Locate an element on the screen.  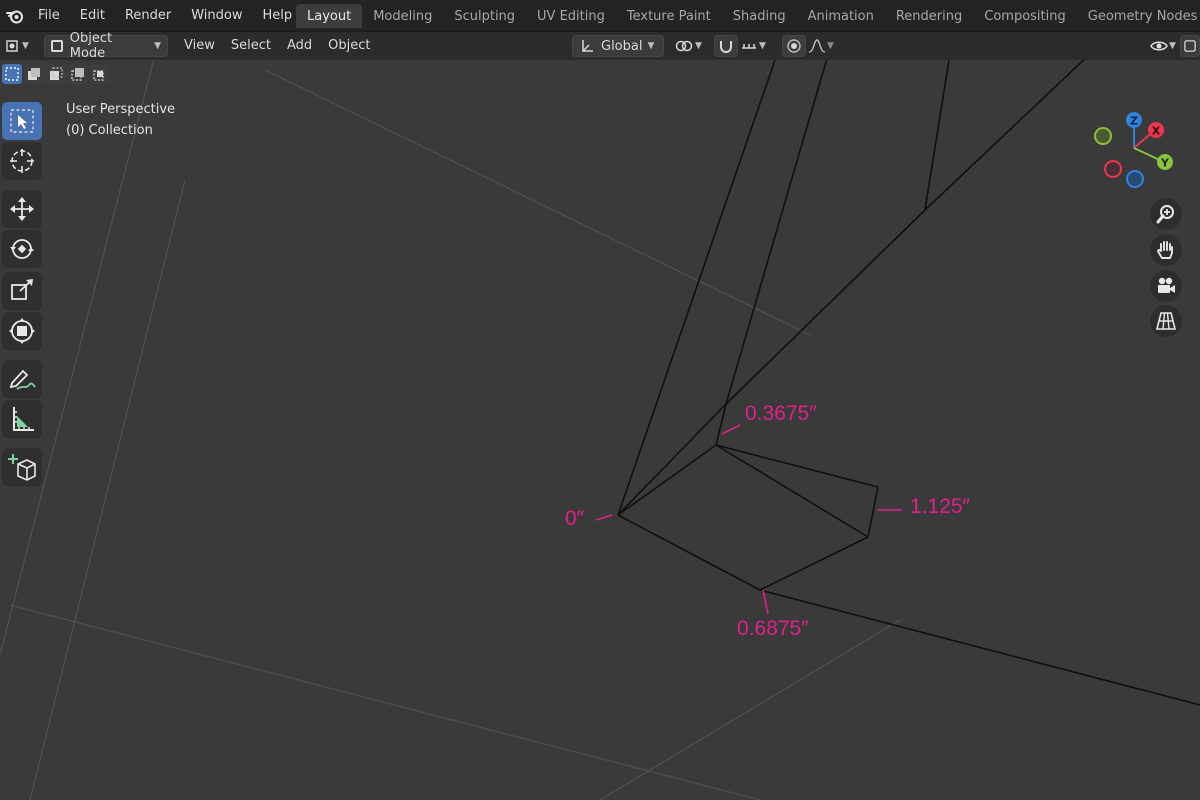
dimension-label-bottom: 0.6875″ is located at coordinates (773, 628).